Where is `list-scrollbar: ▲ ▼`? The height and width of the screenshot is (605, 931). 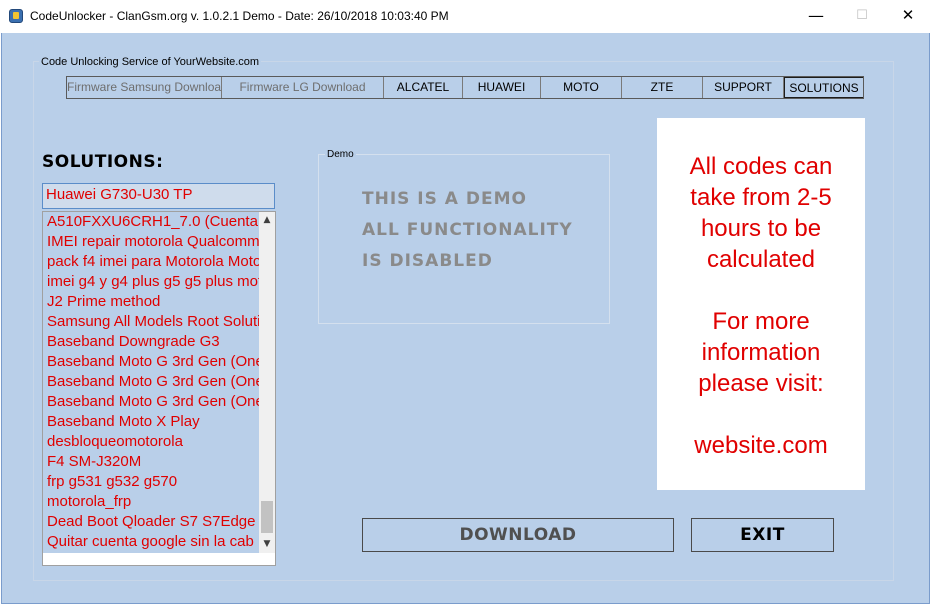
list-scrollbar: ▲ ▼ is located at coordinates (267, 382).